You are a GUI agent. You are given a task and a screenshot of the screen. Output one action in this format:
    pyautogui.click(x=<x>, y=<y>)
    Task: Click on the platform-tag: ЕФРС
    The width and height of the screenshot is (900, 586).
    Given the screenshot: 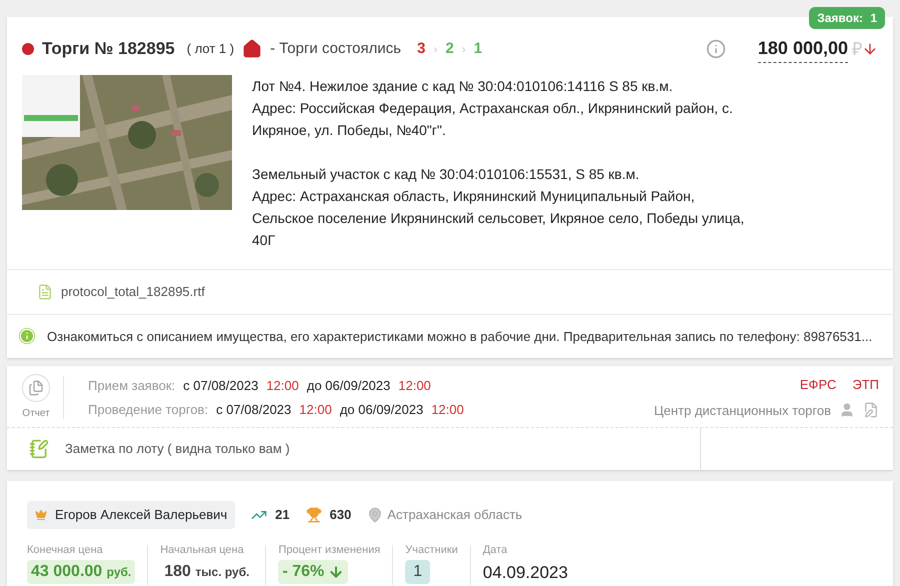 What is the action you would take?
    pyautogui.click(x=818, y=384)
    